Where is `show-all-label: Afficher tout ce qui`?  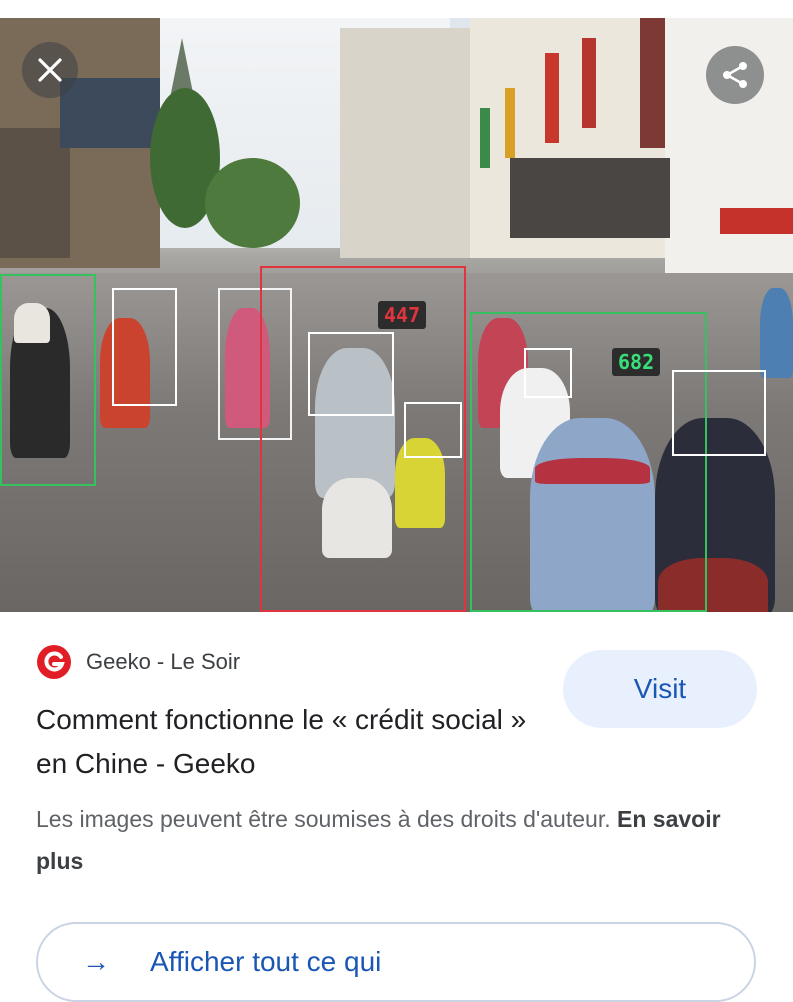 show-all-label: Afficher tout ce qui is located at coordinates (266, 961).